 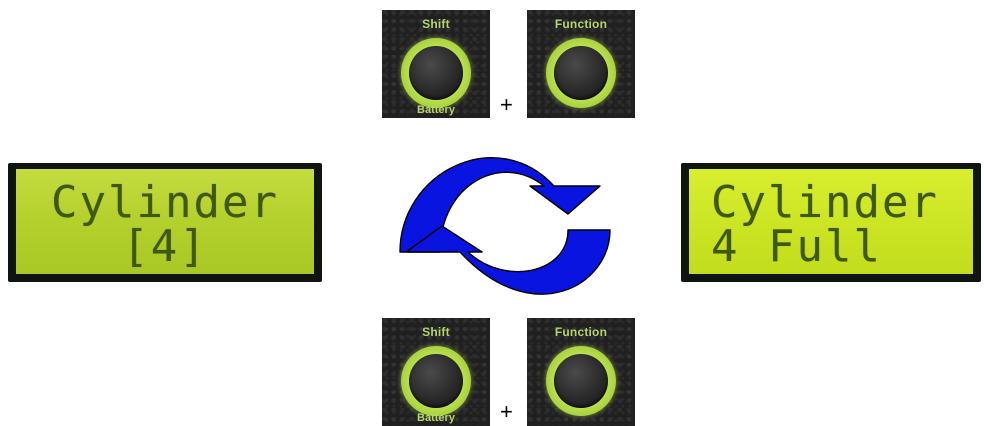 What do you see at coordinates (506, 411) in the screenshot?
I see `plus-sign-bottom: +` at bounding box center [506, 411].